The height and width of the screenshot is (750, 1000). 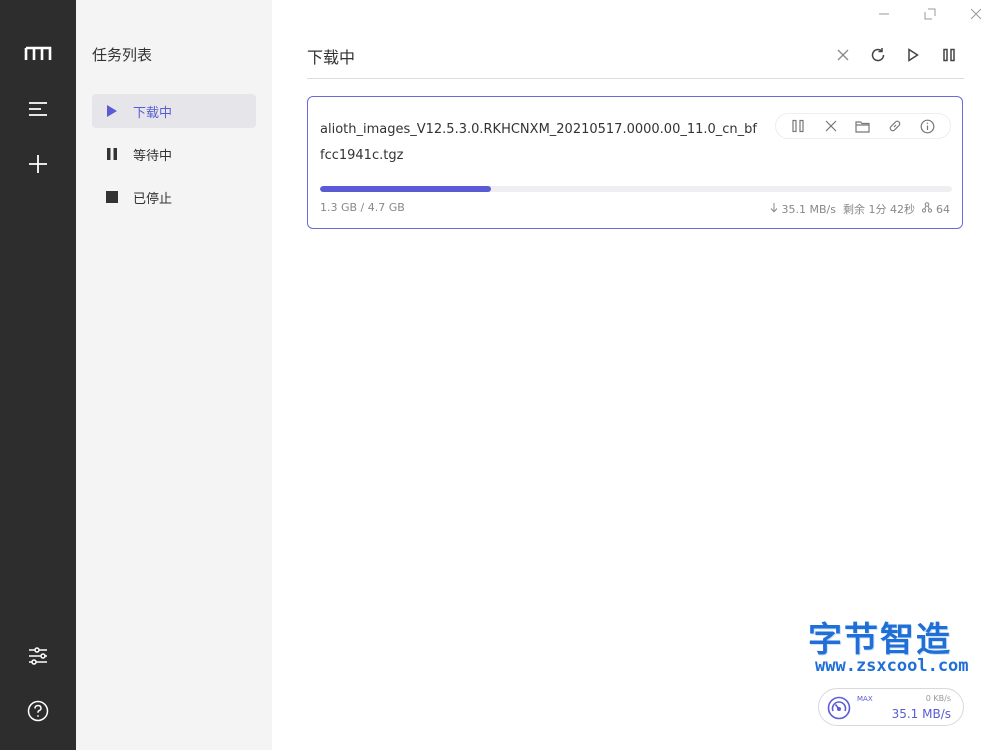 I want to click on settings-icon, so click(x=38, y=656).